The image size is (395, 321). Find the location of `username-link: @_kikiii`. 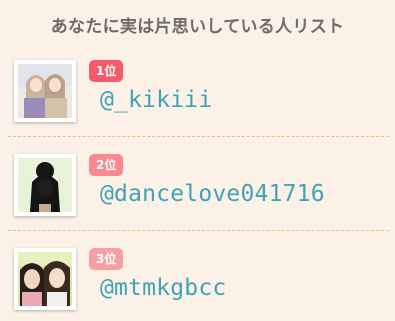

username-link: @_kikiii is located at coordinates (156, 100).